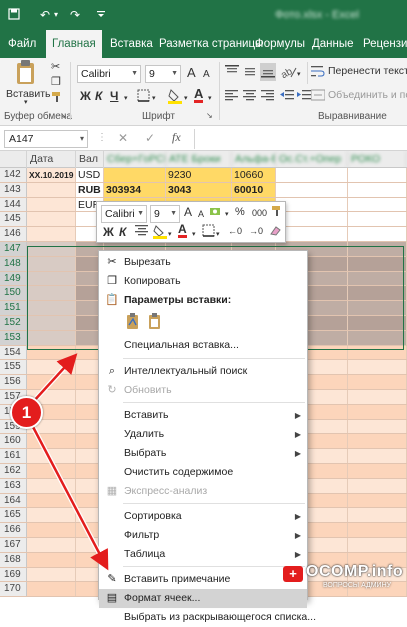 Image resolution: width=407 pixels, height=627 pixels. What do you see at coordinates (13, 574) in the screenshot?
I see `row-number: 169` at bounding box center [13, 574].